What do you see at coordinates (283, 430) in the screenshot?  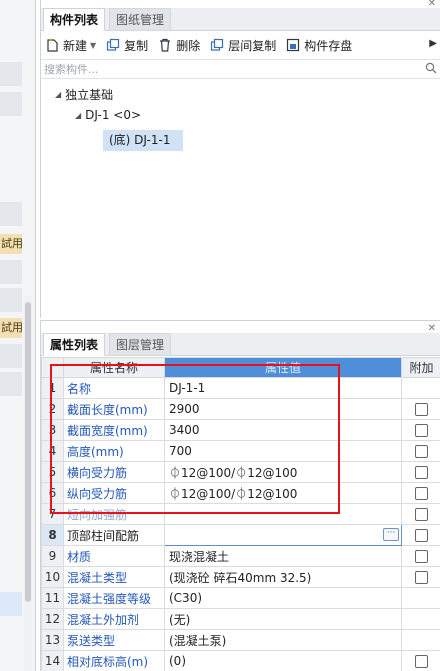 I see `property-value: 3400` at bounding box center [283, 430].